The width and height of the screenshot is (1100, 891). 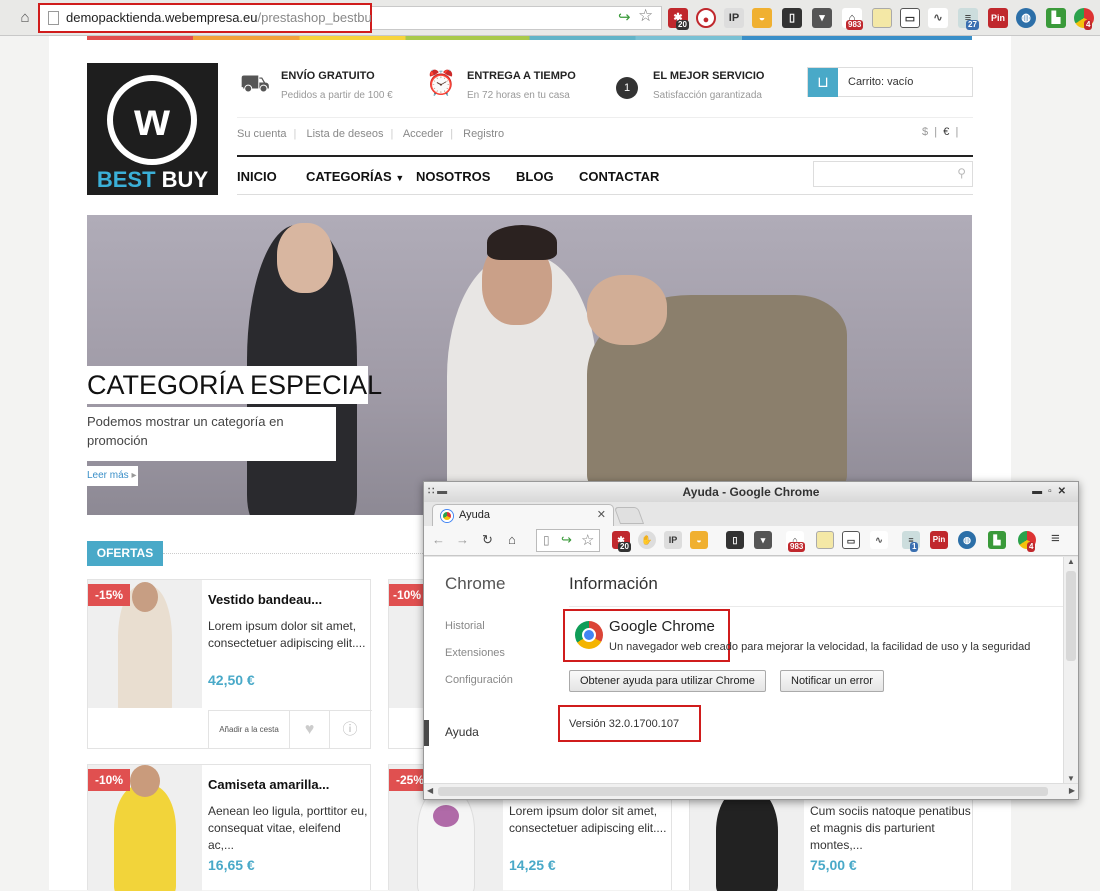 I want to click on vertical-scrollbar: ▲ ▼, so click(x=1070, y=670).